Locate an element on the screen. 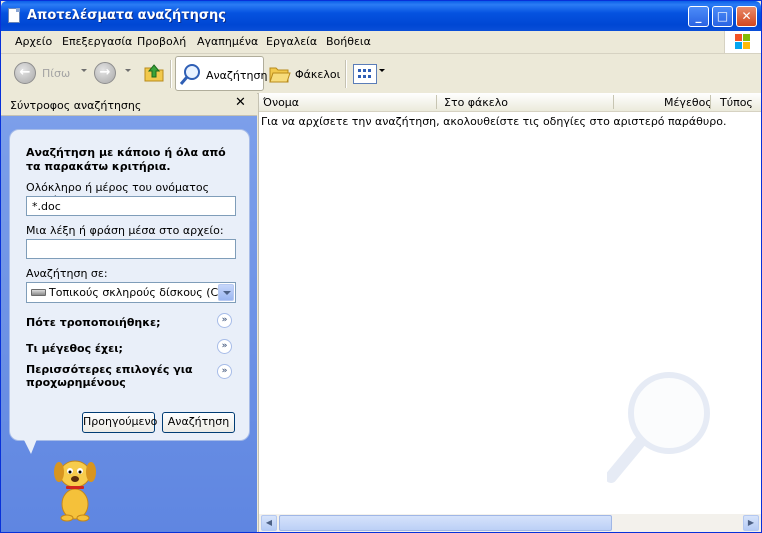 Image resolution: width=762 pixels, height=533 pixels. column-size: Μέγεθος is located at coordinates (688, 102).